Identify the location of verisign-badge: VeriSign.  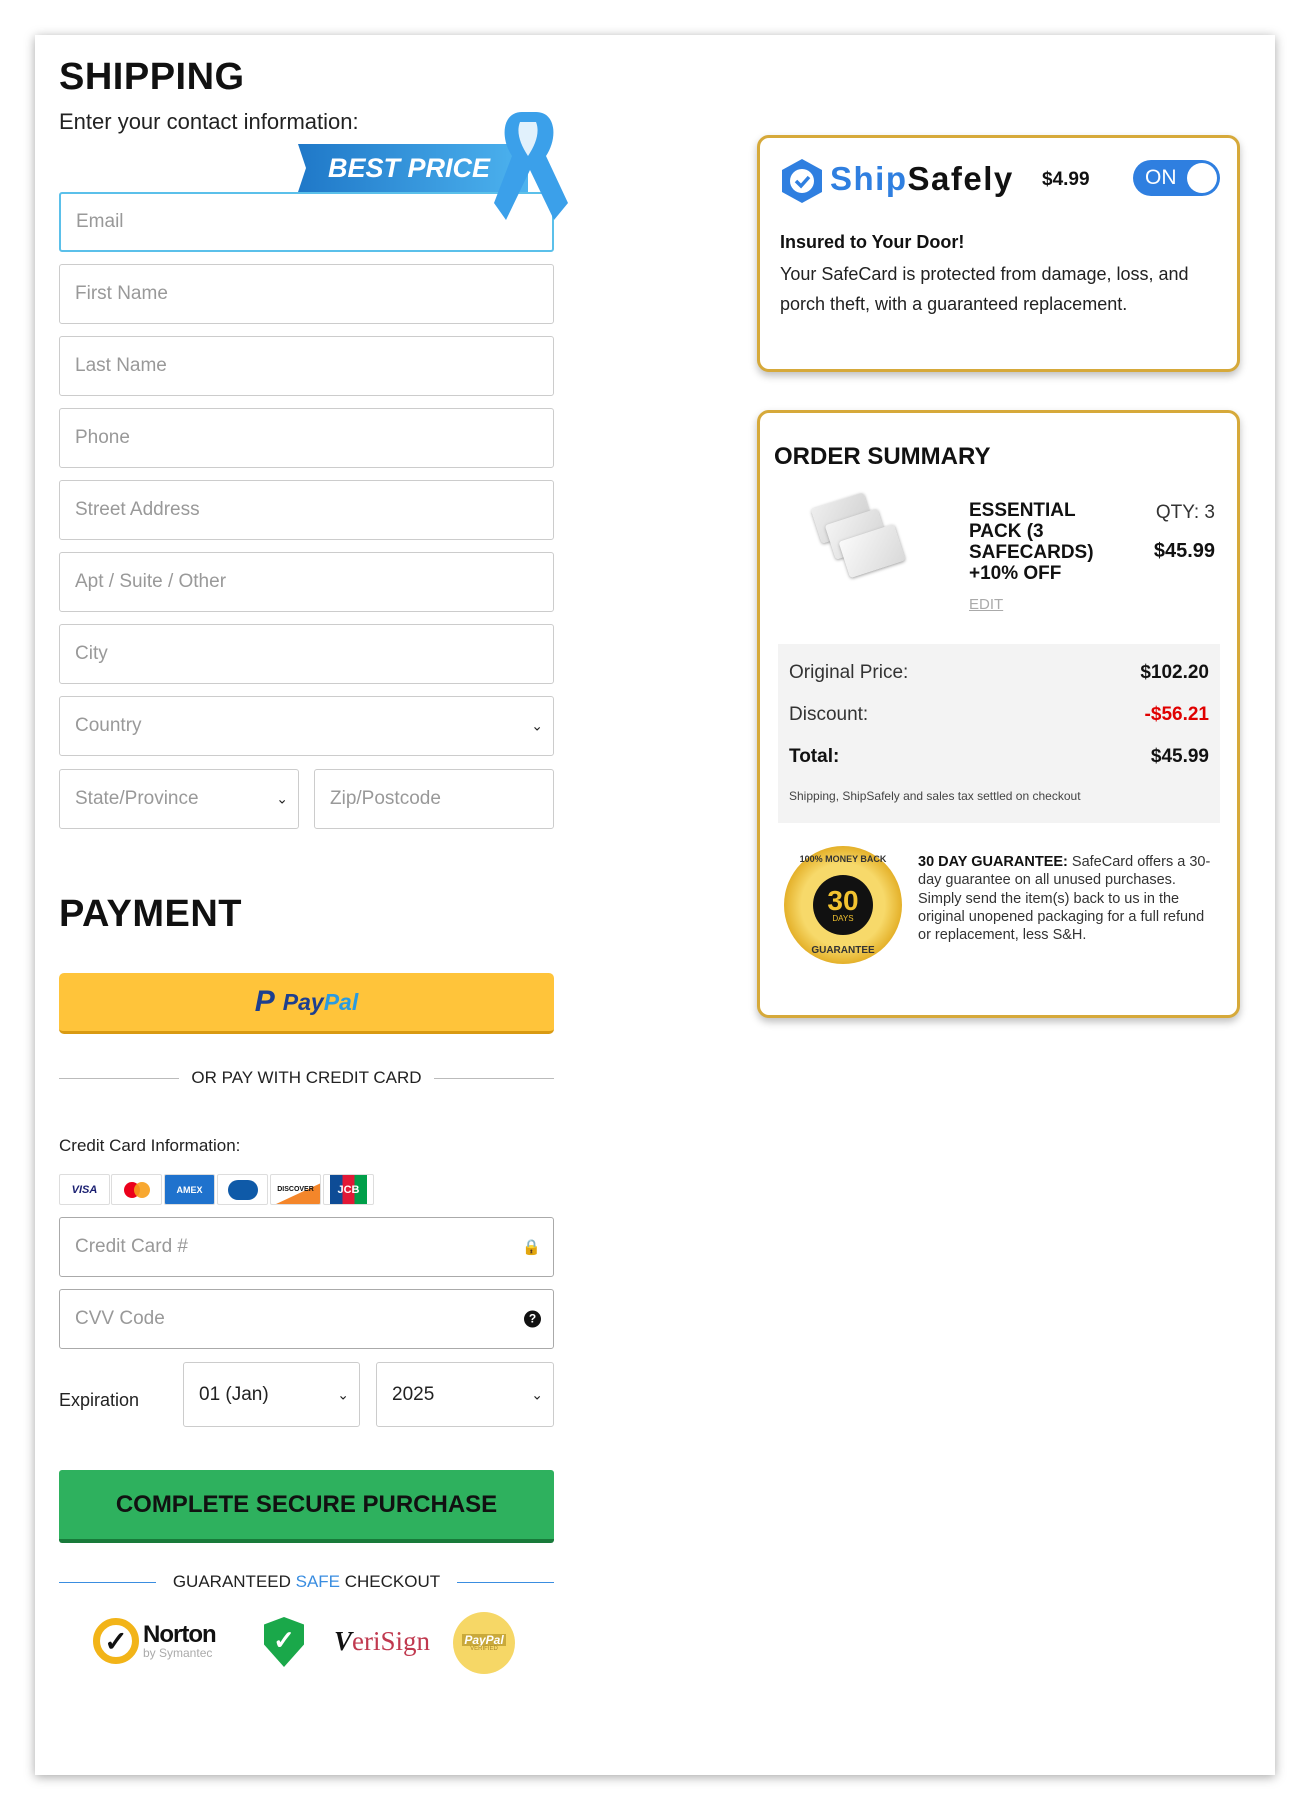
(382, 1641).